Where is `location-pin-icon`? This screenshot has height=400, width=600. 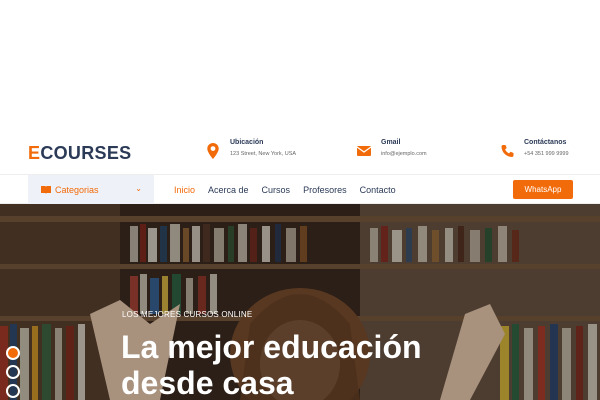 location-pin-icon is located at coordinates (213, 151).